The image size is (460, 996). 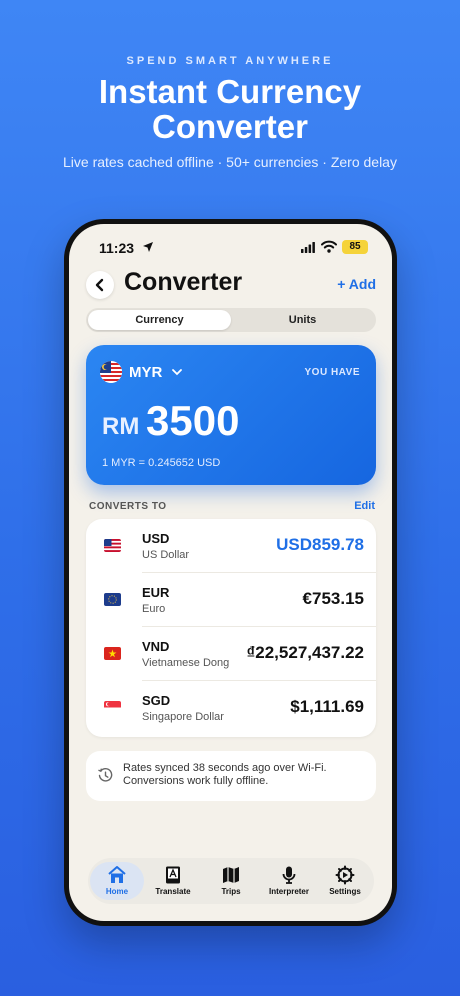 I want to click on currency-code: USD, so click(x=156, y=538).